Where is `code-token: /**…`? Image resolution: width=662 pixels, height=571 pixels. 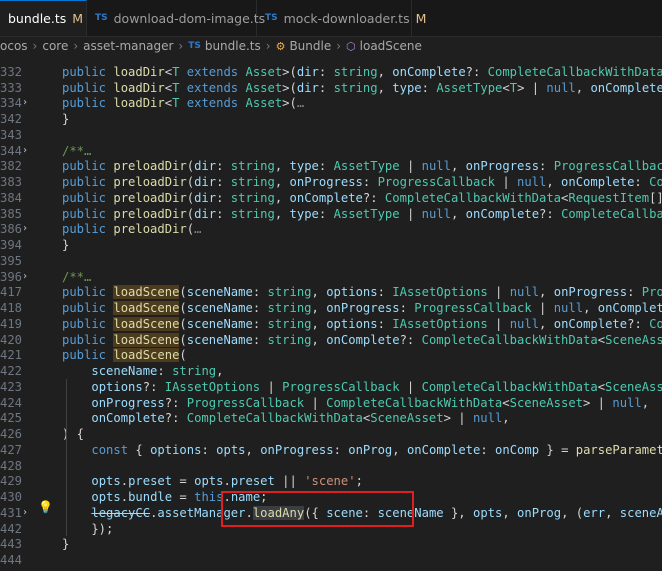 code-token: /**… is located at coordinates (77, 150).